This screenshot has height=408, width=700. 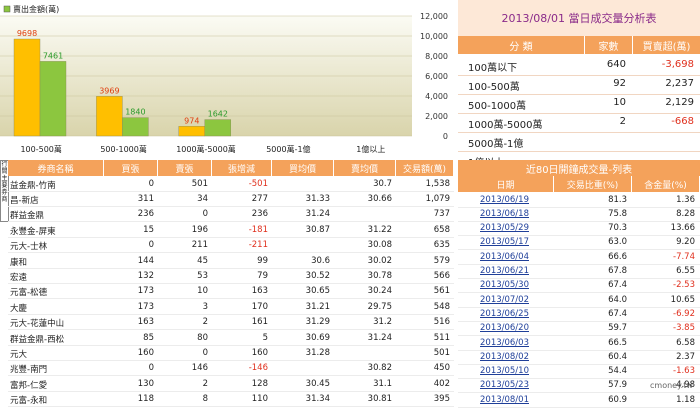 What do you see at coordinates (202, 198) in the screenshot?
I see `broker-cell: 34` at bounding box center [202, 198].